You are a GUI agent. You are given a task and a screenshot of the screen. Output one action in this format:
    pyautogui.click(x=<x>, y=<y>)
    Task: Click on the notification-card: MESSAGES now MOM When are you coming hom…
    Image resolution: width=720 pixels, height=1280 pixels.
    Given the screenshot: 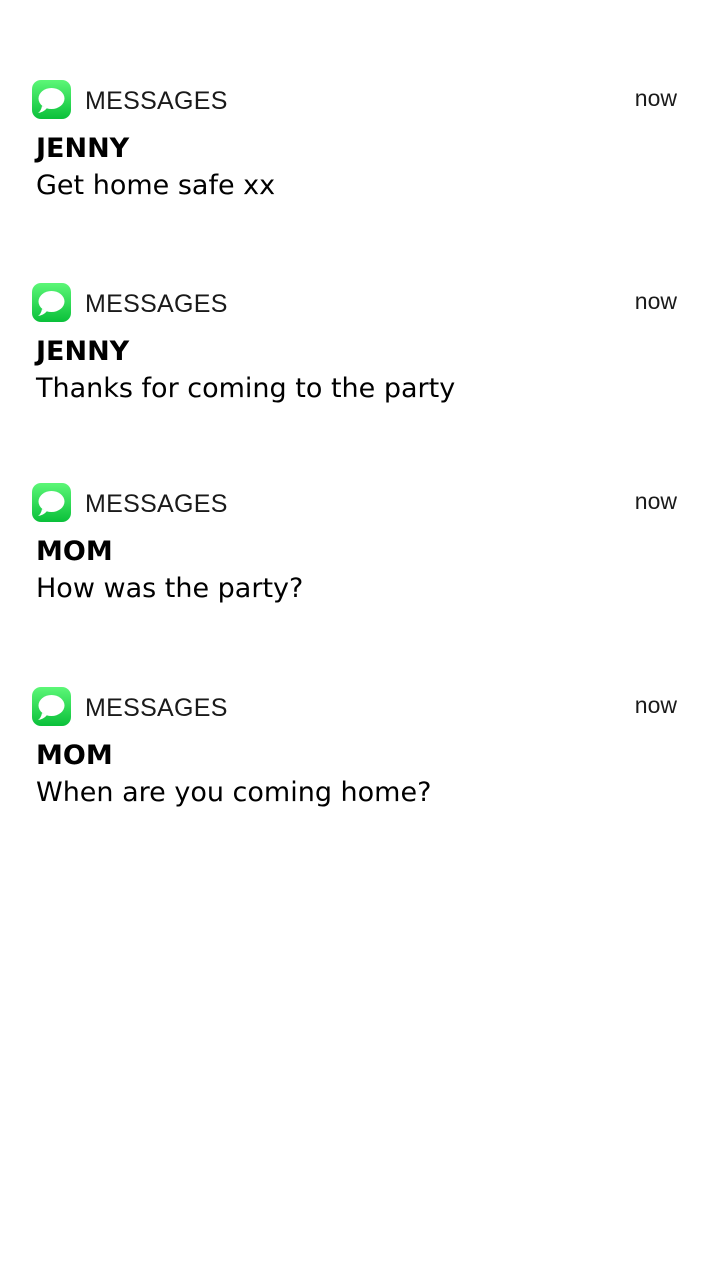 What is the action you would take?
    pyautogui.click(x=360, y=757)
    